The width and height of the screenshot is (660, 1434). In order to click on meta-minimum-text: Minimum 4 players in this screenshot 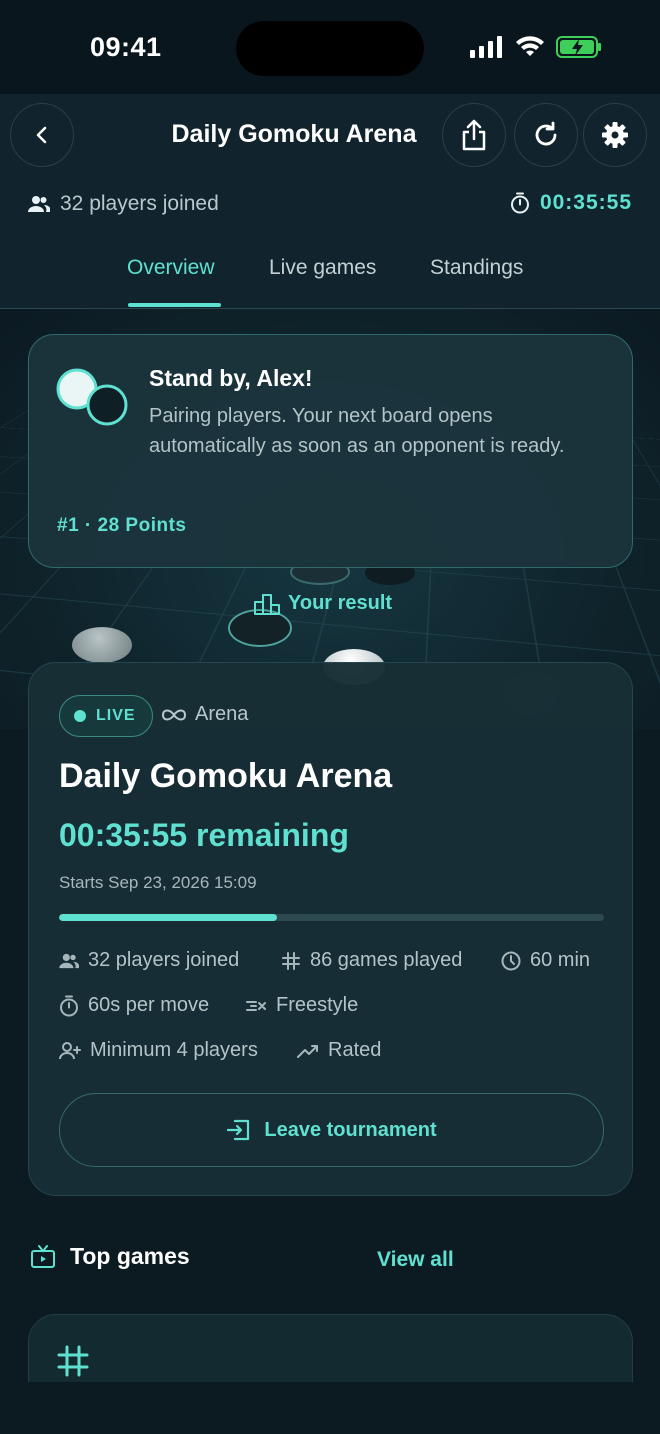, I will do `click(174, 1050)`.